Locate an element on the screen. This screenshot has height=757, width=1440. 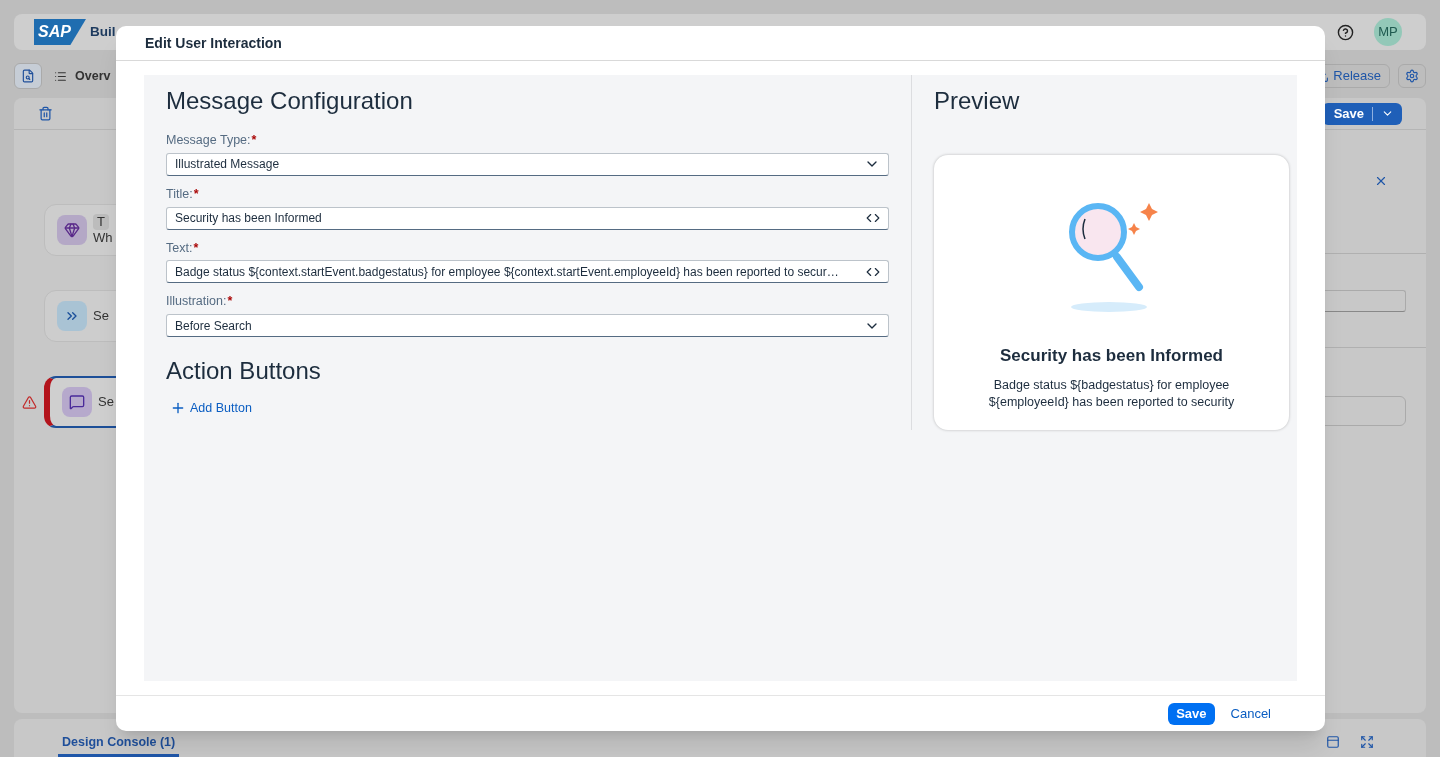
field-value: Before Search is located at coordinates (213, 326).